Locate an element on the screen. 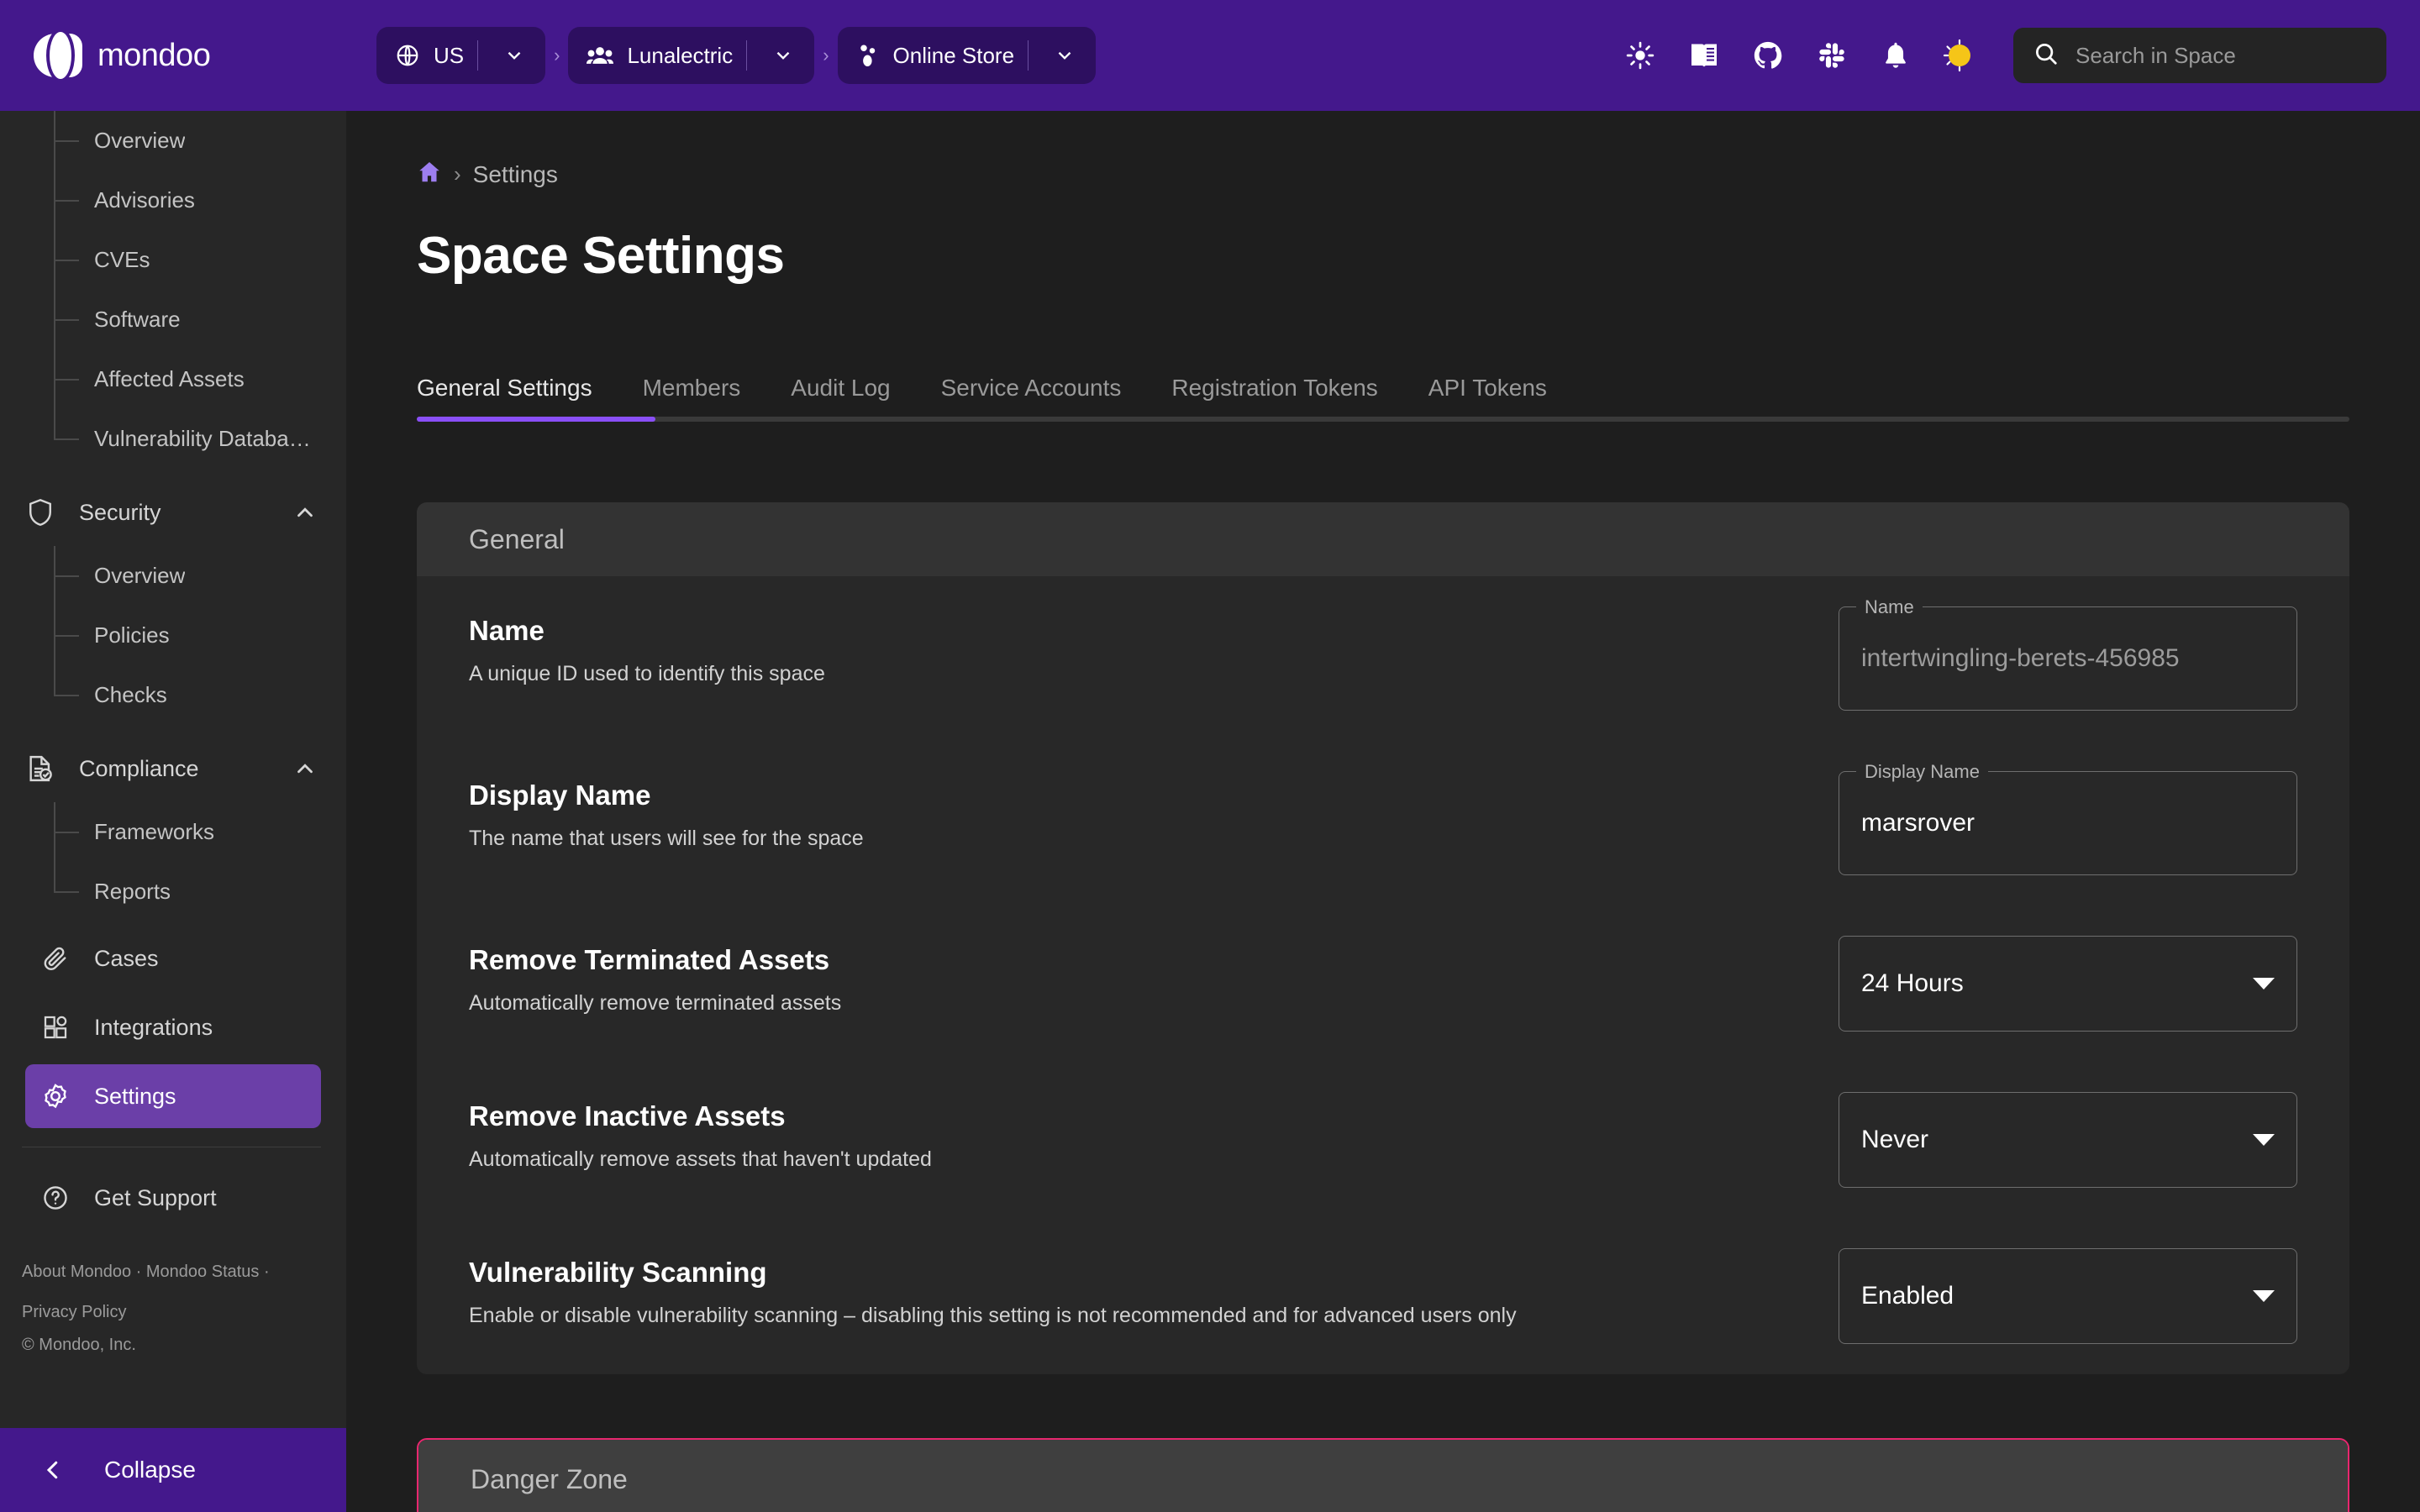 The width and height of the screenshot is (2420, 1512). setting-title: Vulnerability Scanning is located at coordinates (618, 1272).